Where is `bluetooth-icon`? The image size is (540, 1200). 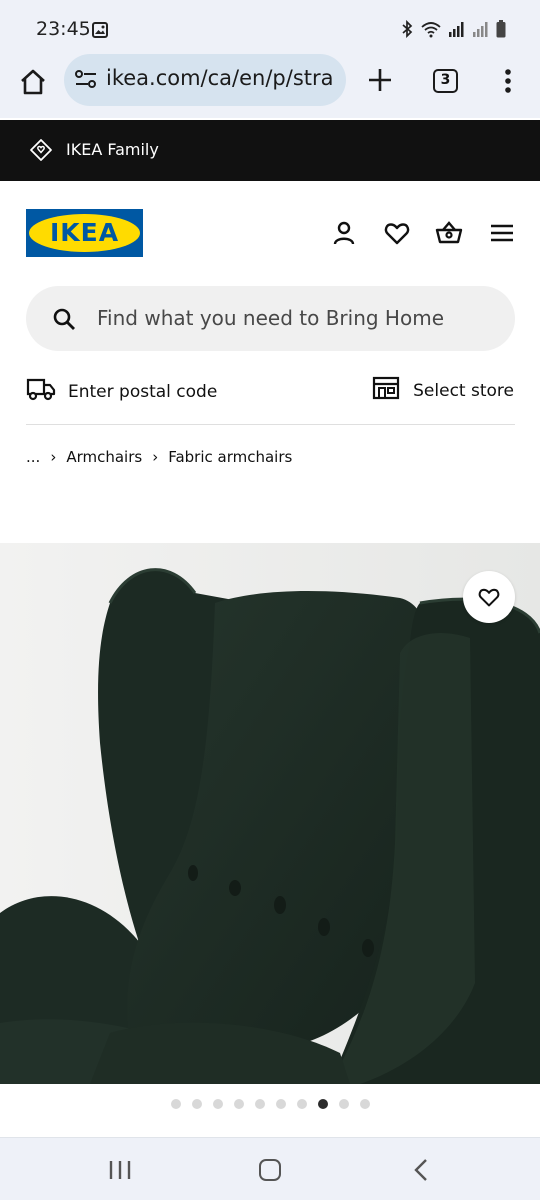 bluetooth-icon is located at coordinates (407, 31).